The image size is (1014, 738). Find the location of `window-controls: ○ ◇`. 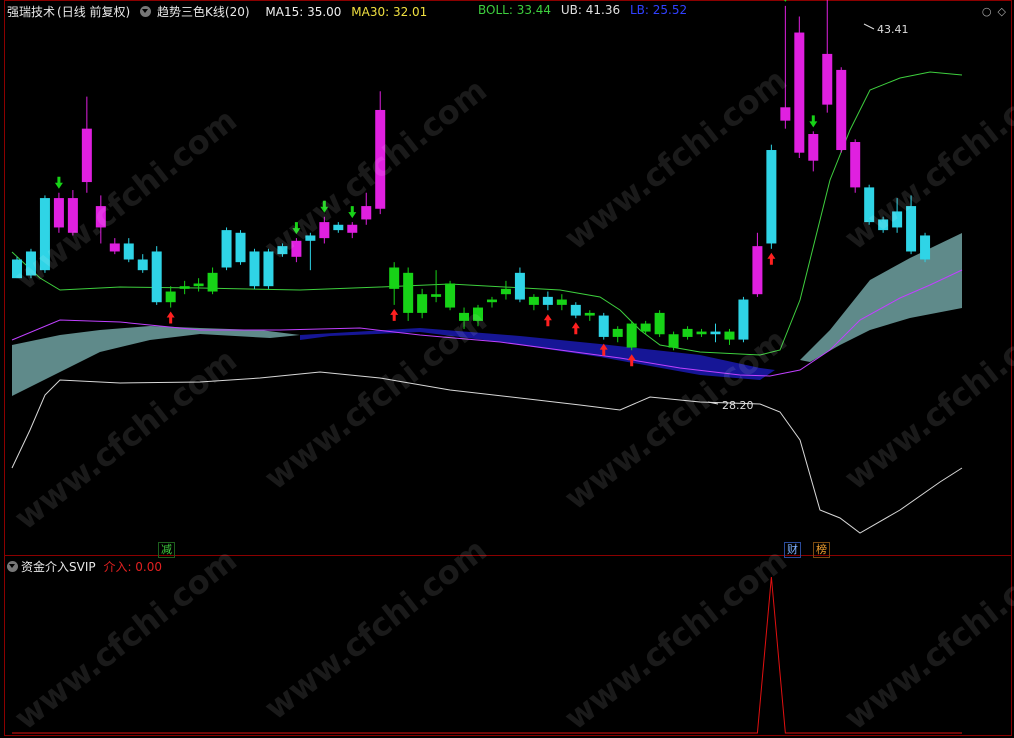

window-controls: ○ ◇ is located at coordinates (991, 11).